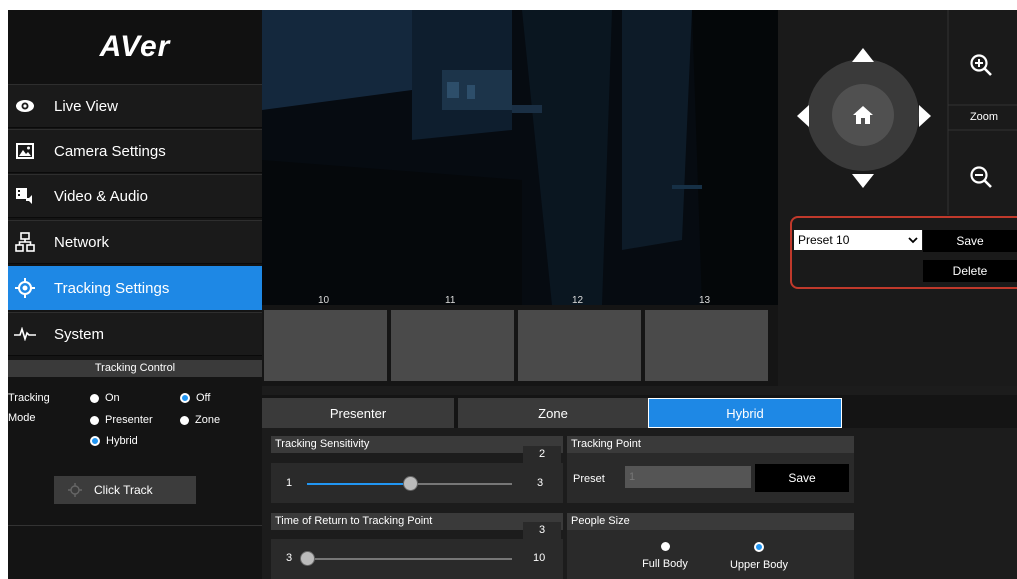  I want to click on pan-down-icon, so click(863, 181).